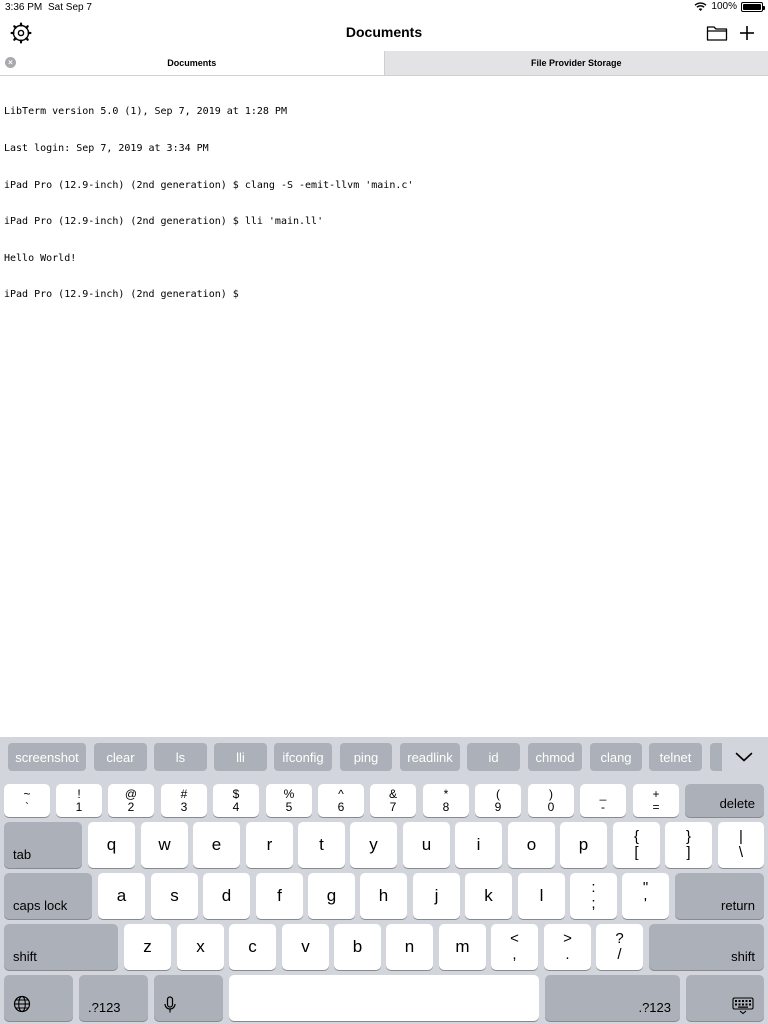 Image resolution: width=768 pixels, height=1024 pixels. I want to click on status-time: 3:36 PM, so click(24, 7).